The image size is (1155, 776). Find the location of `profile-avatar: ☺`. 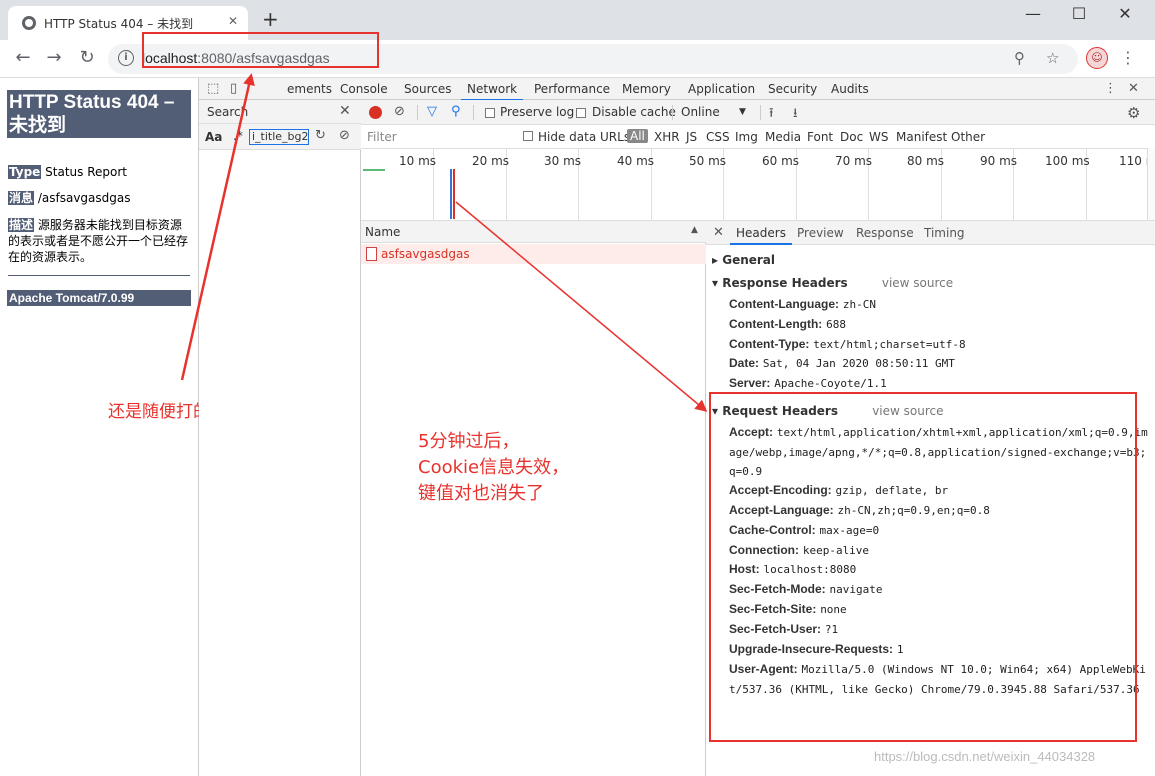

profile-avatar: ☺ is located at coordinates (1097, 58).